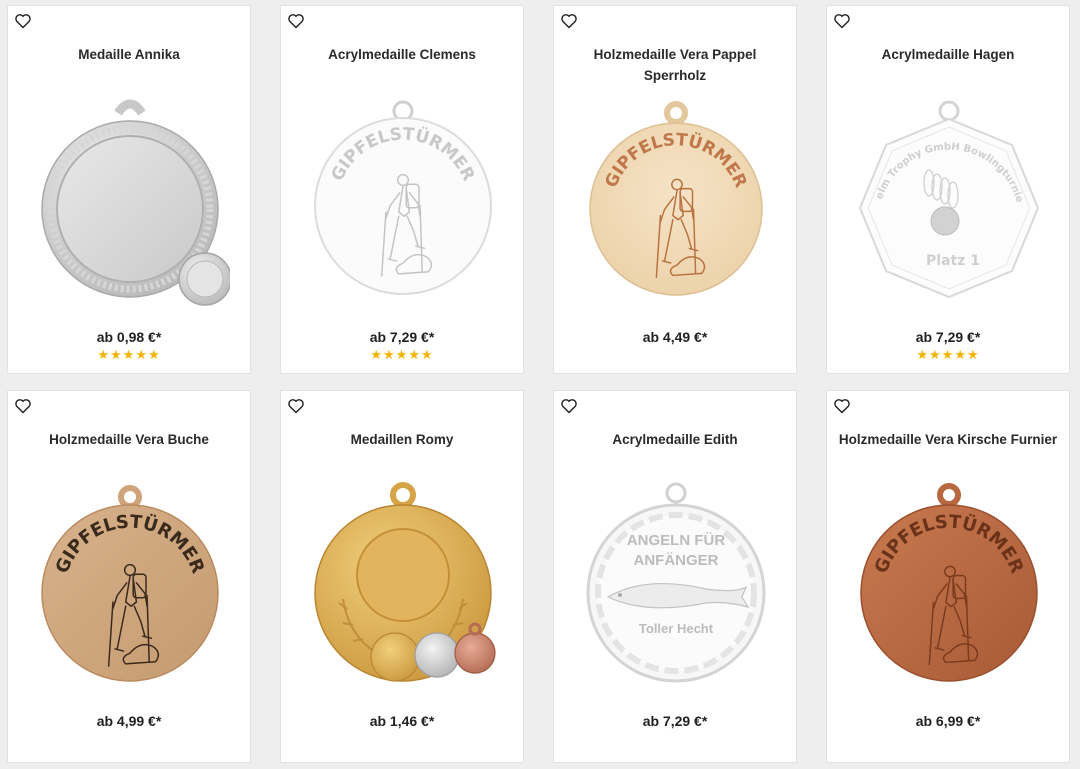 The width and height of the screenshot is (1080, 769). I want to click on product-card: Medaille Annika ab 0,98 €* ★★★★★, so click(129, 189).